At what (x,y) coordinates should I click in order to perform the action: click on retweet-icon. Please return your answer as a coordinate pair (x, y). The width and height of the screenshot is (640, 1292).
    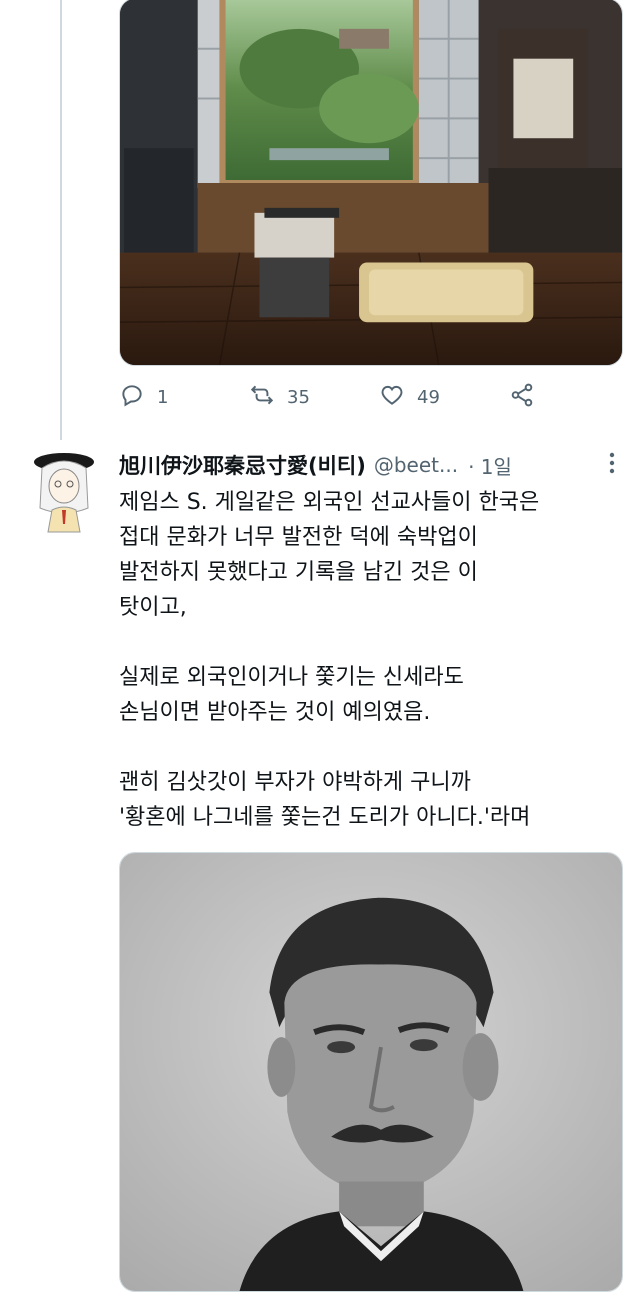
    Looking at the image, I should click on (262, 397).